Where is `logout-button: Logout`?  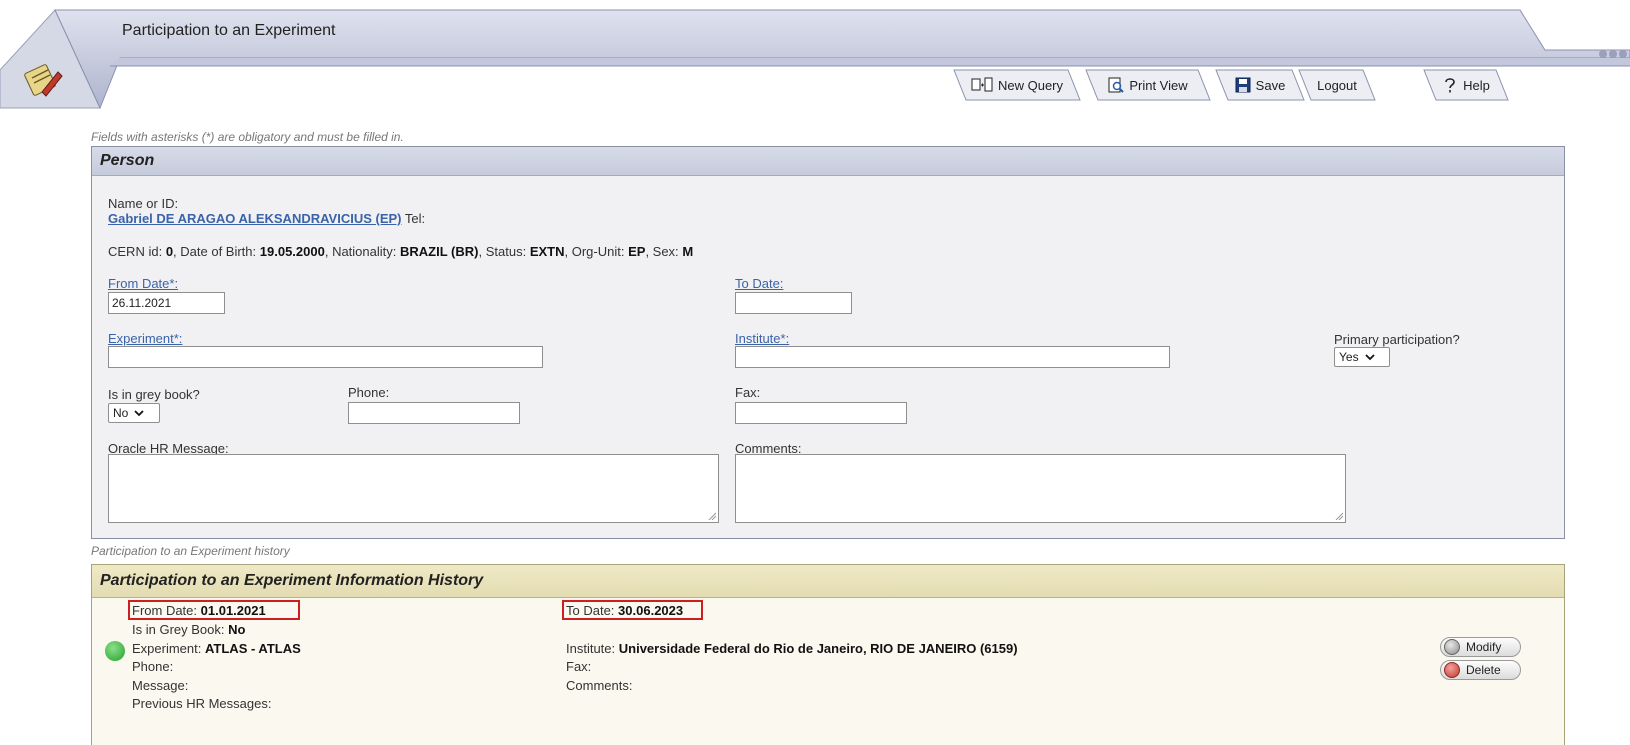
logout-button: Logout is located at coordinates (1337, 85).